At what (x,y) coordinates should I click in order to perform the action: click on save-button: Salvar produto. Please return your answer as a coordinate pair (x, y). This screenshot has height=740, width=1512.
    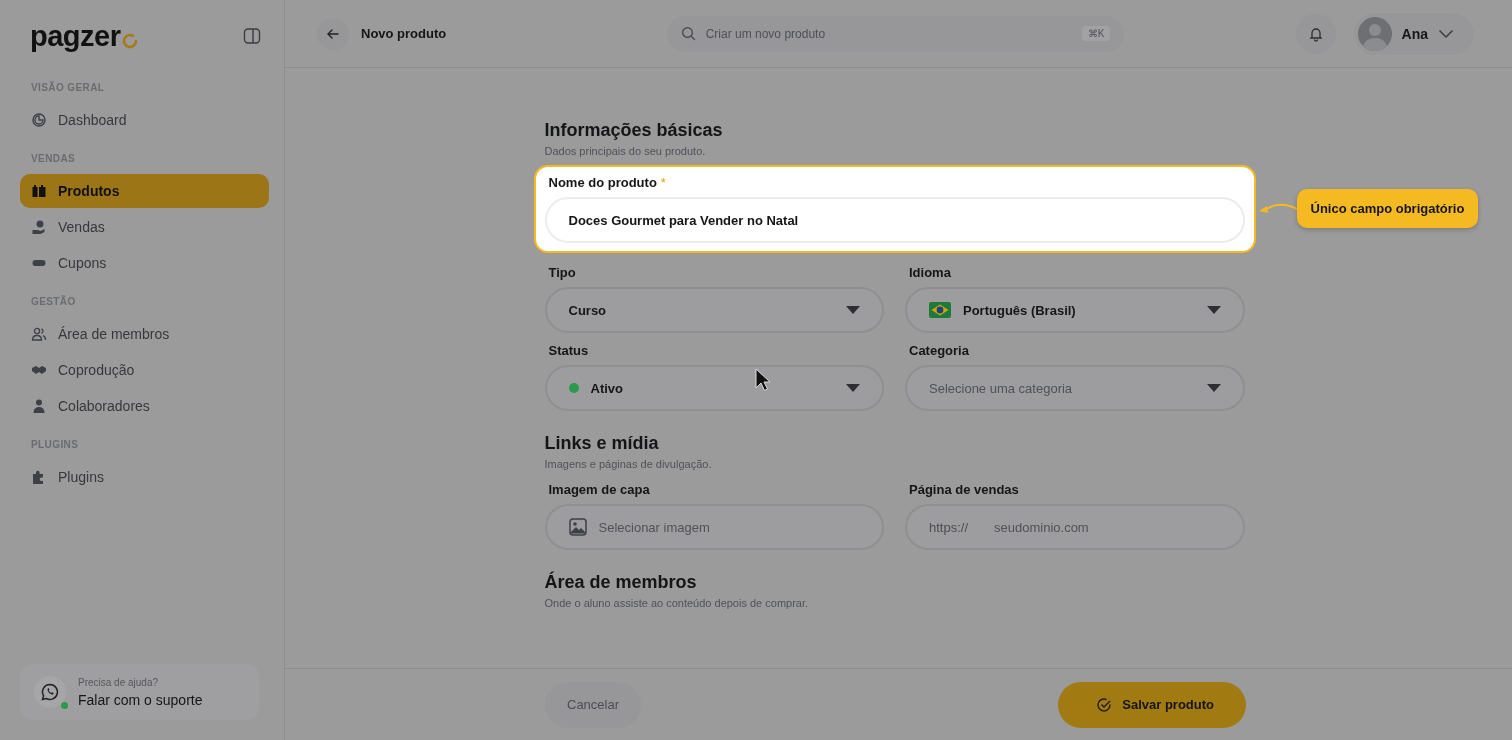
    Looking at the image, I should click on (1152, 704).